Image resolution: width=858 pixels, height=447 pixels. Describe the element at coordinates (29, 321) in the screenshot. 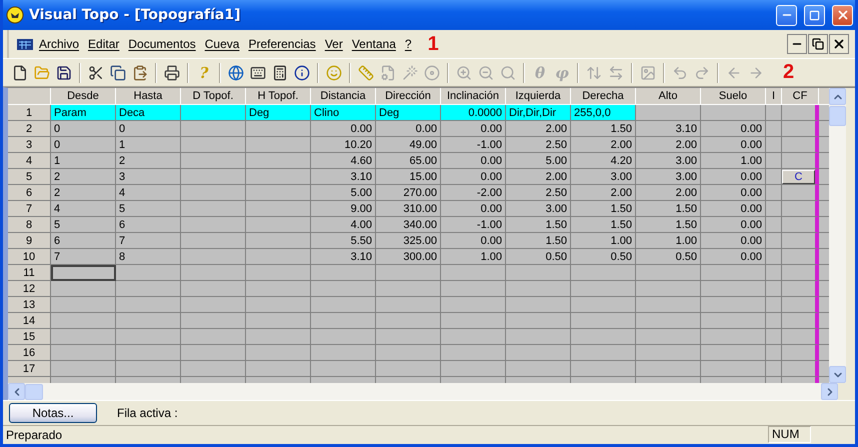

I see `row-header: 14` at that location.